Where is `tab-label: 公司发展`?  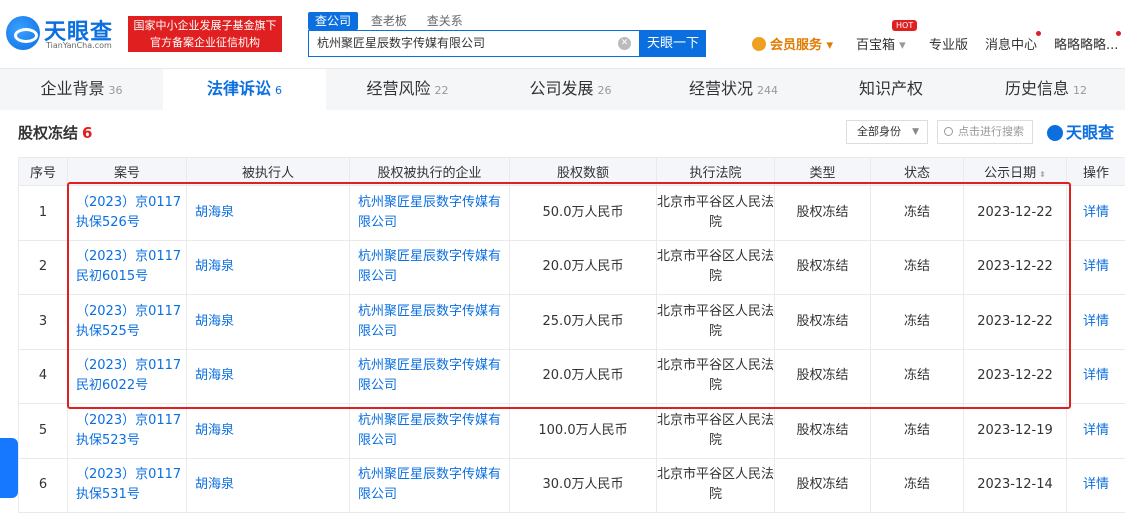 tab-label: 公司发展 is located at coordinates (561, 88).